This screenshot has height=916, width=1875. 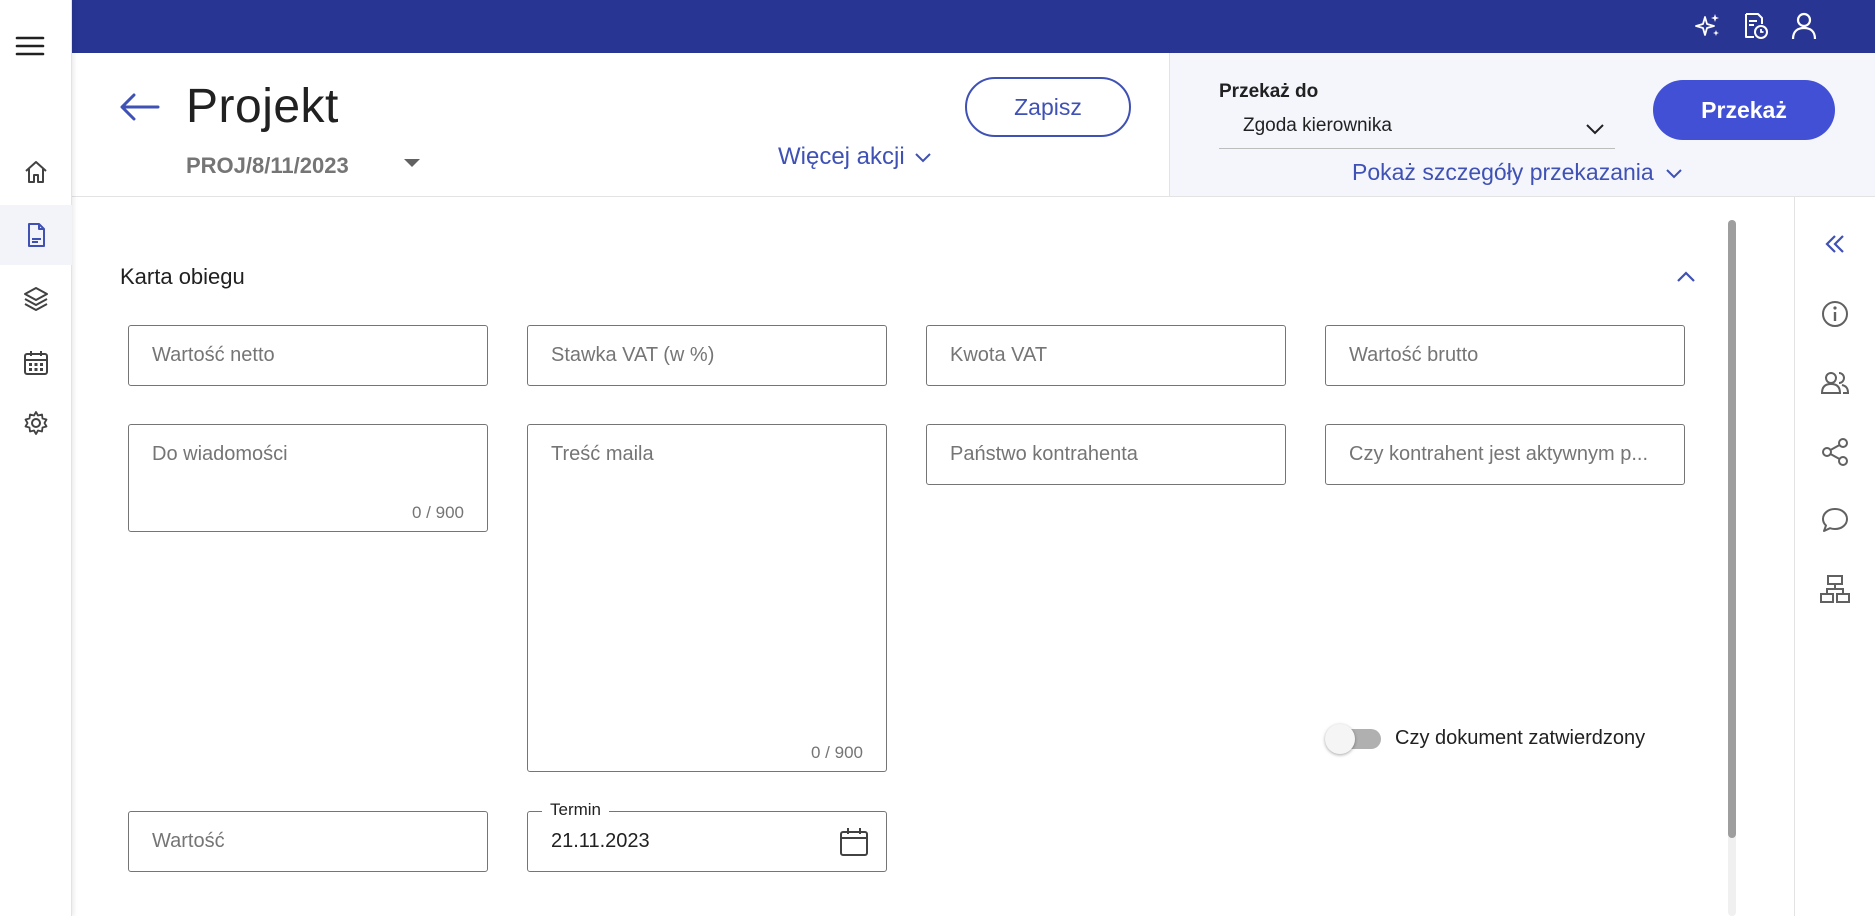 I want to click on save-button: Zapisz, so click(x=1048, y=107).